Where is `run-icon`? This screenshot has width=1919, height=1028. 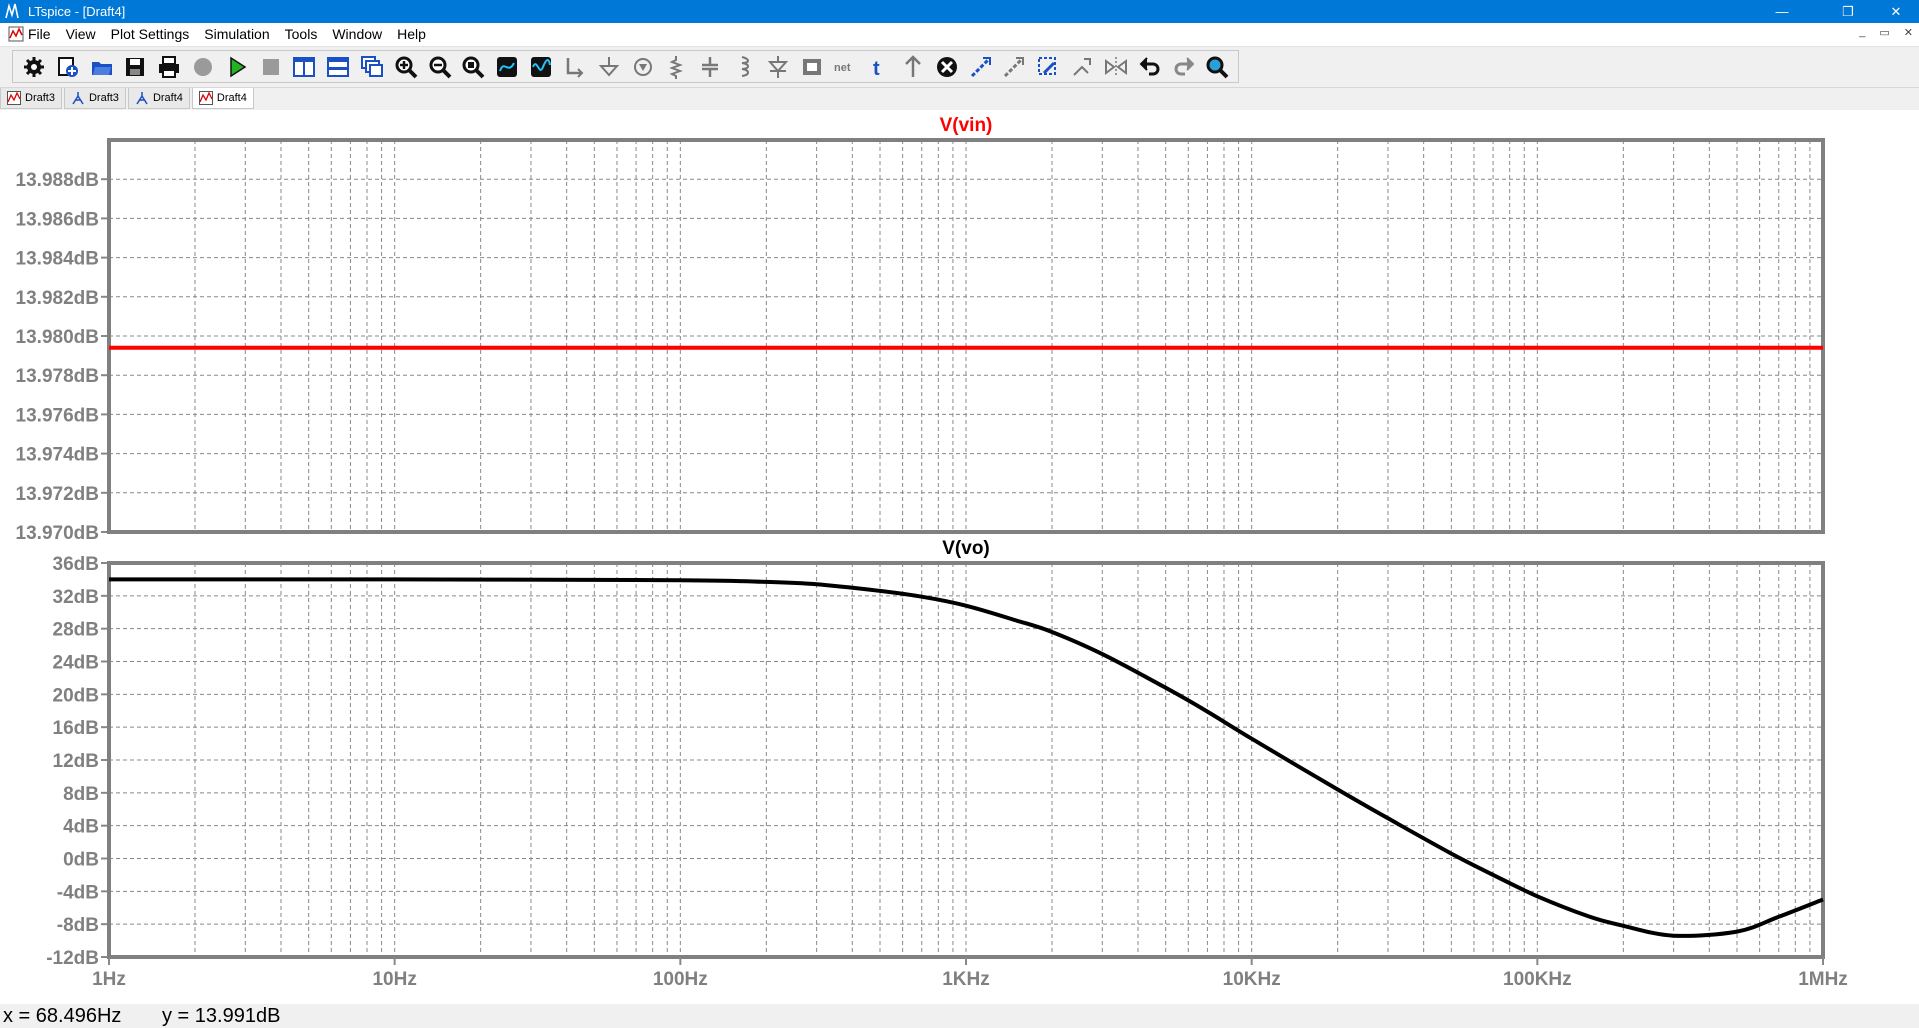 run-icon is located at coordinates (238, 66).